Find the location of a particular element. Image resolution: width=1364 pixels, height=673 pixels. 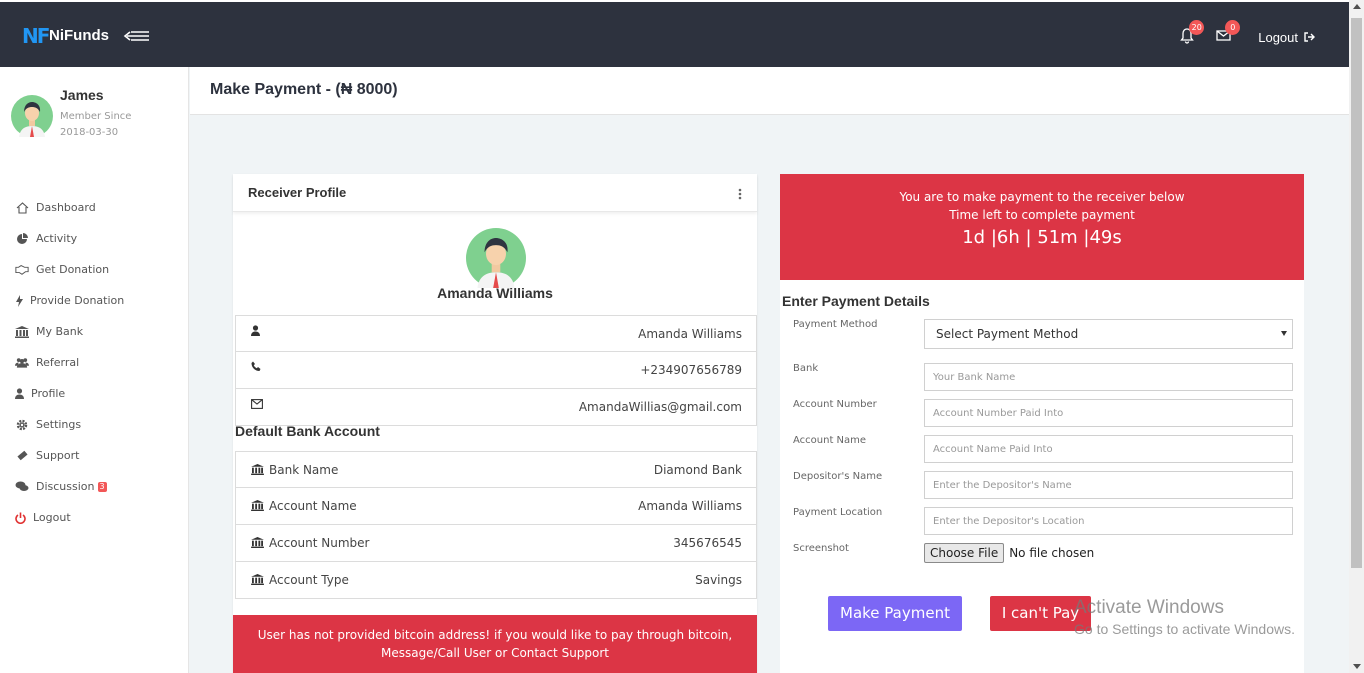

account-number-label: Account Number is located at coordinates (835, 404).